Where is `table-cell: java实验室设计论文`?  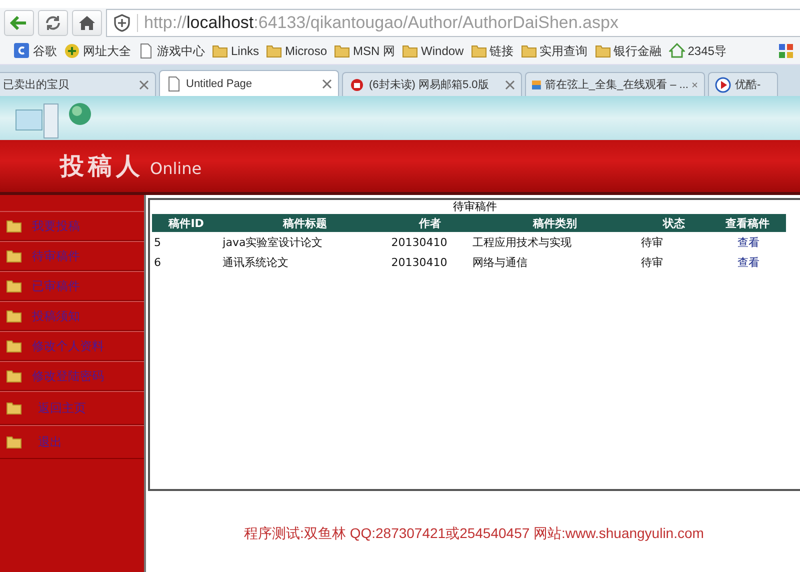
table-cell: java实验室设计论文 is located at coordinates (305, 242).